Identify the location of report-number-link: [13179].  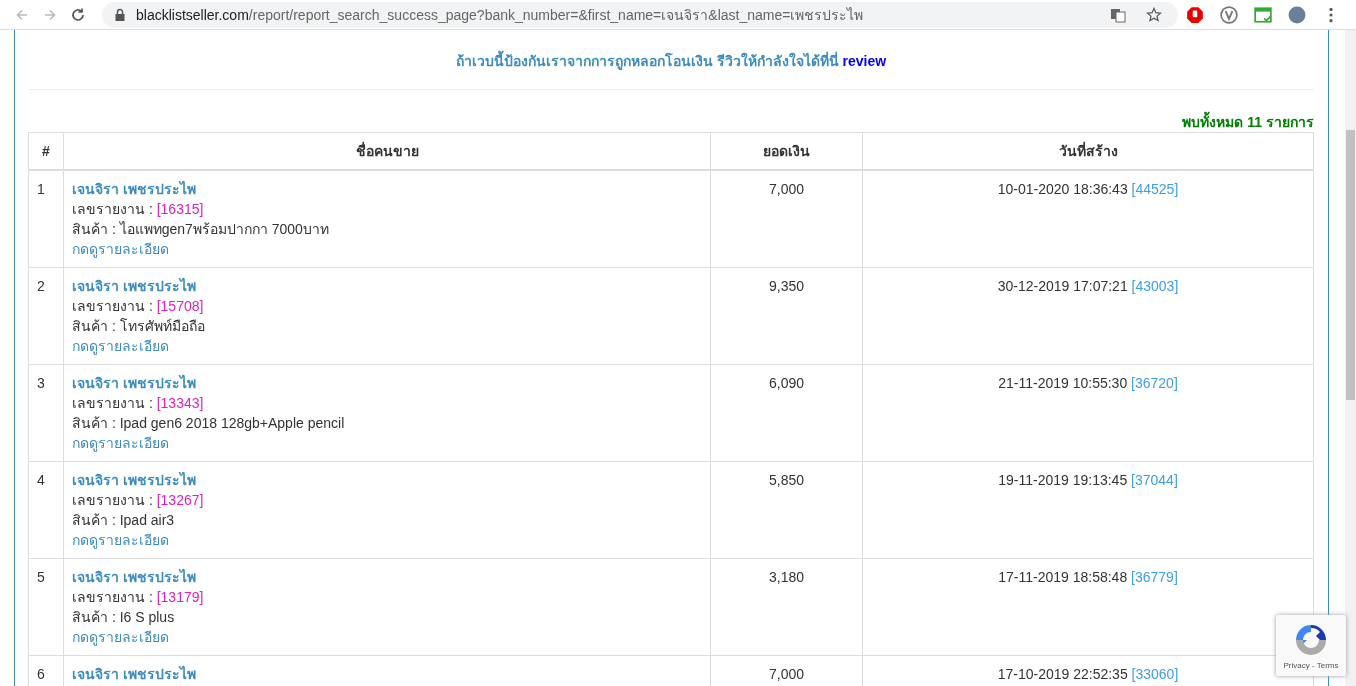
(180, 597).